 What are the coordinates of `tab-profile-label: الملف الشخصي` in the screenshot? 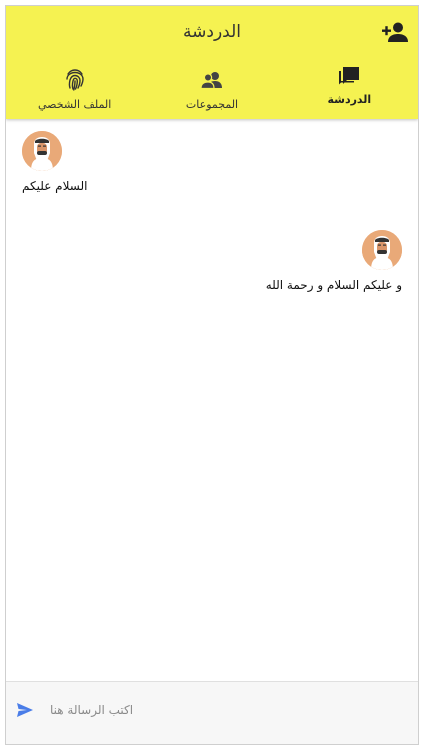 It's located at (75, 104).